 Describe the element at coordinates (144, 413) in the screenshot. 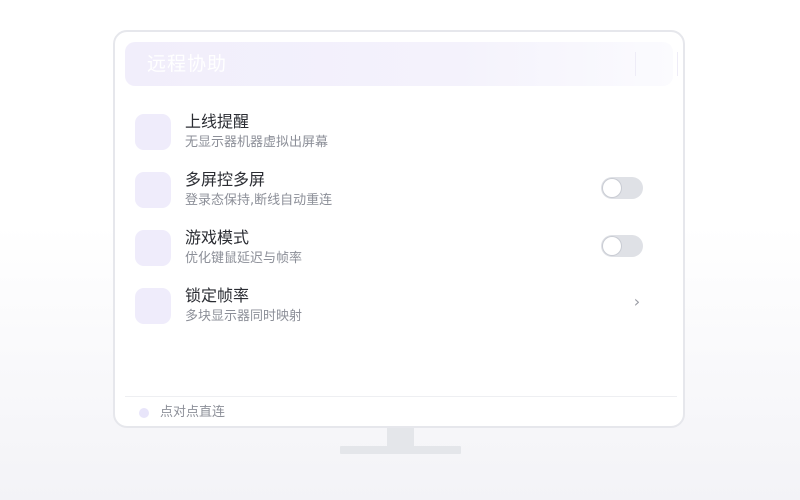

I see `connection-status-dot` at that location.